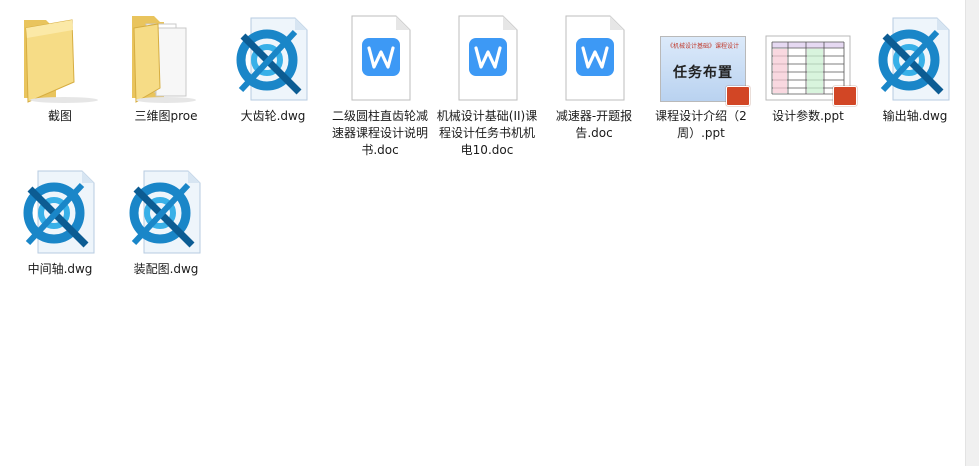 The width and height of the screenshot is (979, 466). Describe the element at coordinates (166, 58) in the screenshot. I see `folder-with-documents-icon` at that location.